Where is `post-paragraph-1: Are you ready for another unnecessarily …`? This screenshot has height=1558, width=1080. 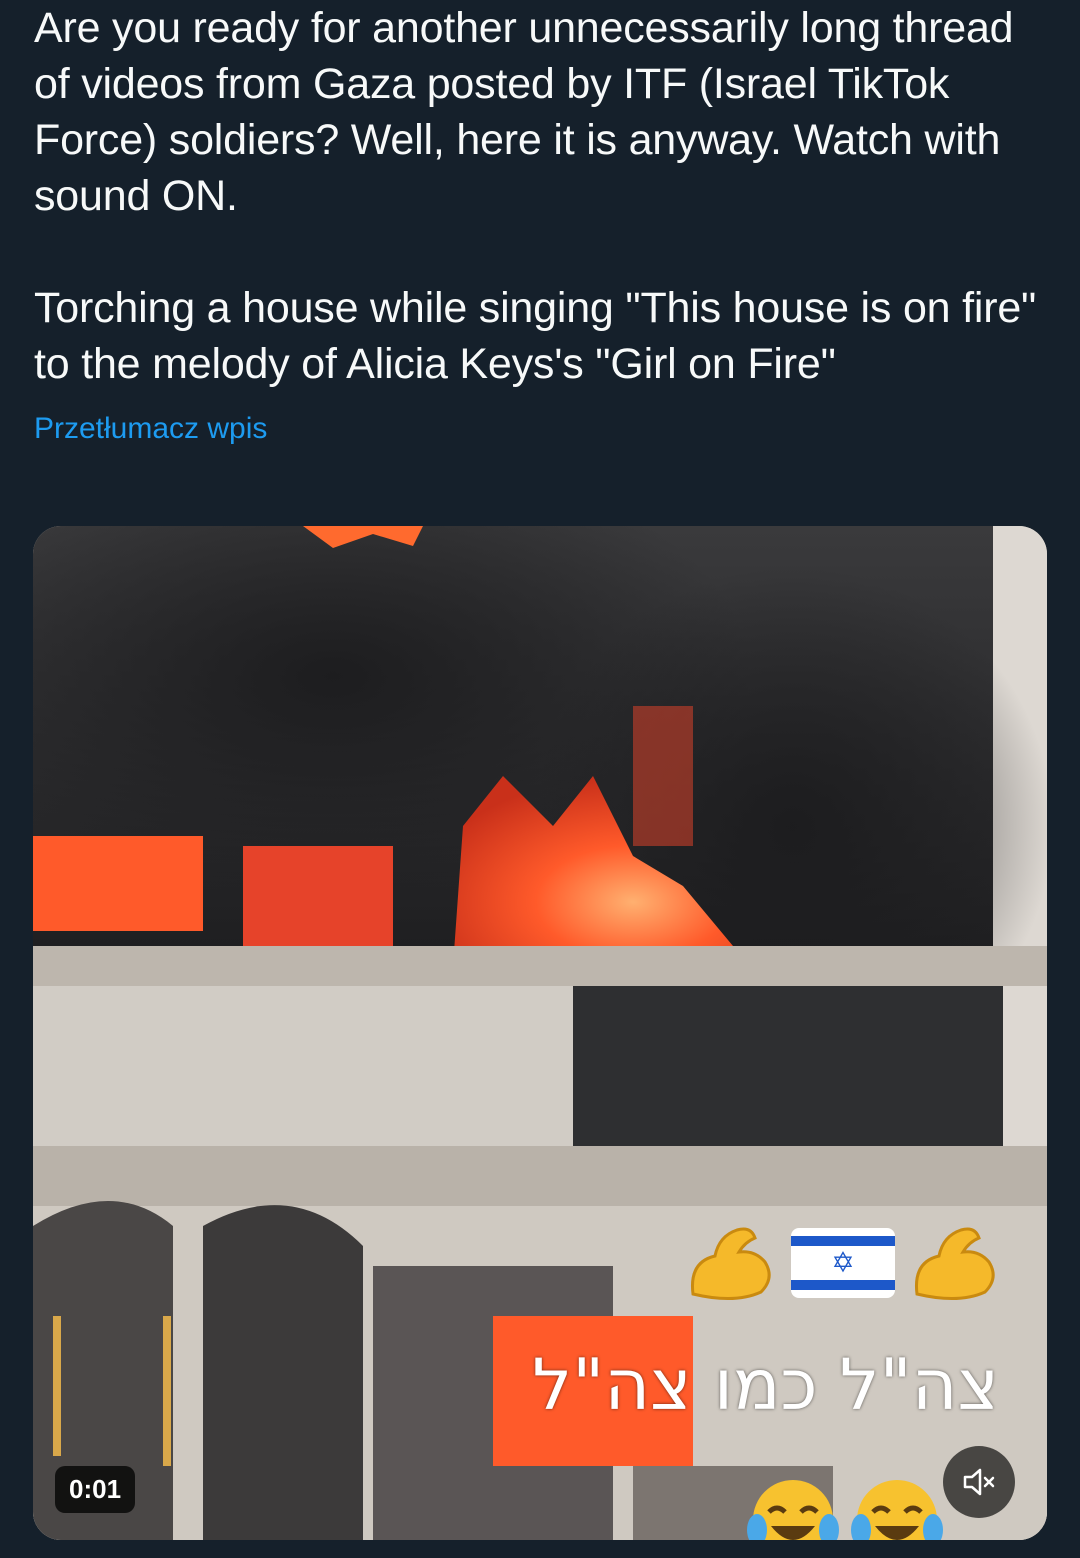 post-paragraph-1: Are you ready for another unnecessarily … is located at coordinates (524, 112).